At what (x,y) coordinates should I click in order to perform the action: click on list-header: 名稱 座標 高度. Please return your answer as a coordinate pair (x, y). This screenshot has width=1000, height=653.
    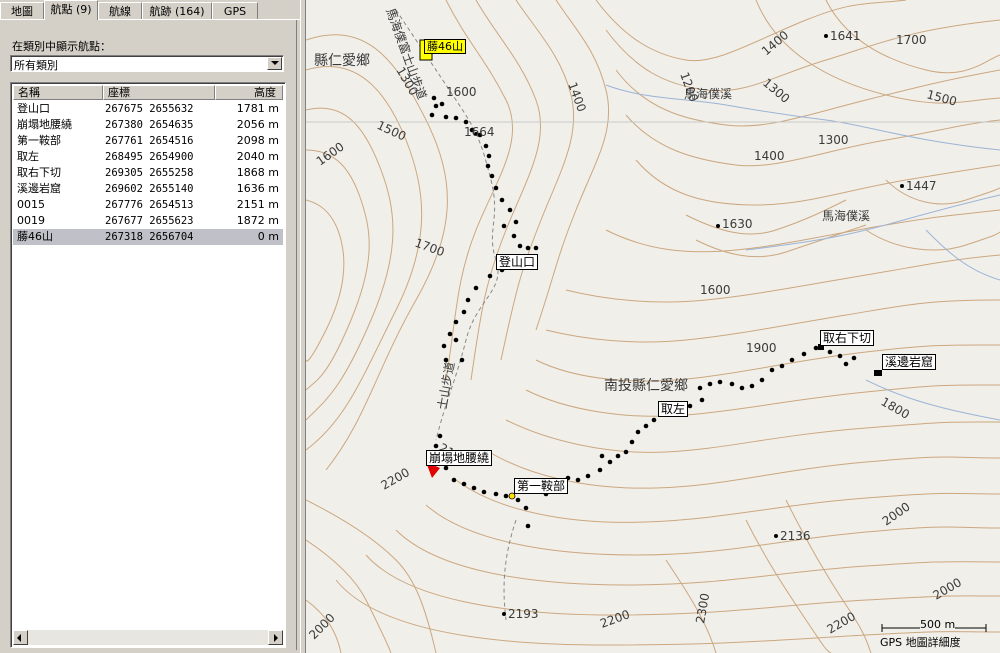
    Looking at the image, I should click on (148, 92).